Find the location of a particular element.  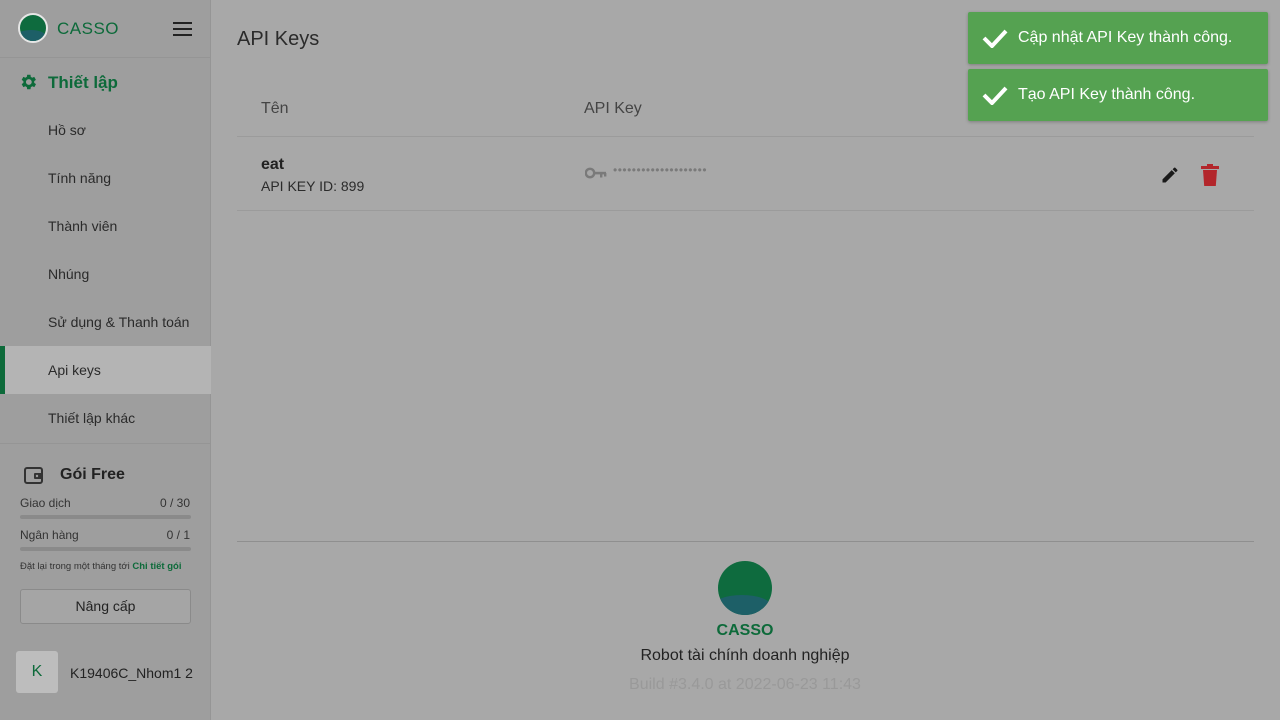

sidebar-item-label: Thiết lập khác is located at coordinates (92, 418).